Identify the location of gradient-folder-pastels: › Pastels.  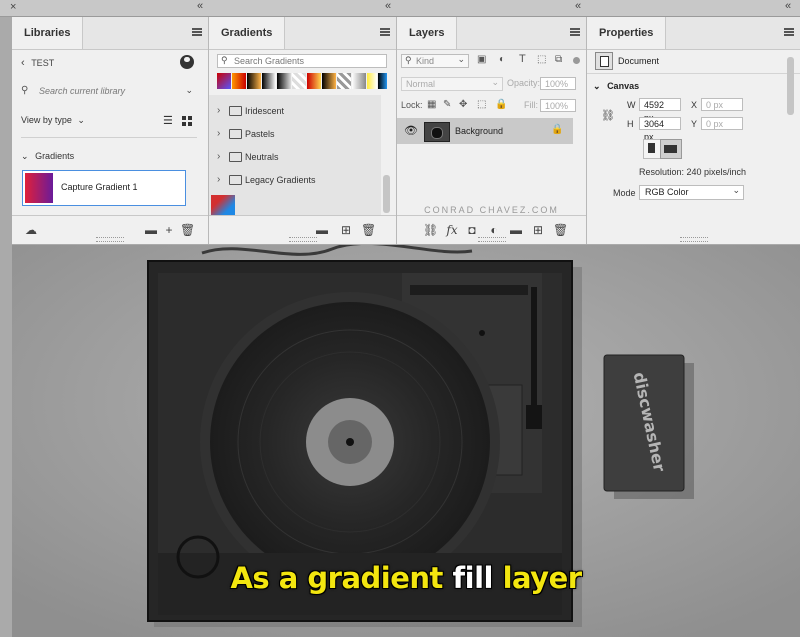
(307, 134).